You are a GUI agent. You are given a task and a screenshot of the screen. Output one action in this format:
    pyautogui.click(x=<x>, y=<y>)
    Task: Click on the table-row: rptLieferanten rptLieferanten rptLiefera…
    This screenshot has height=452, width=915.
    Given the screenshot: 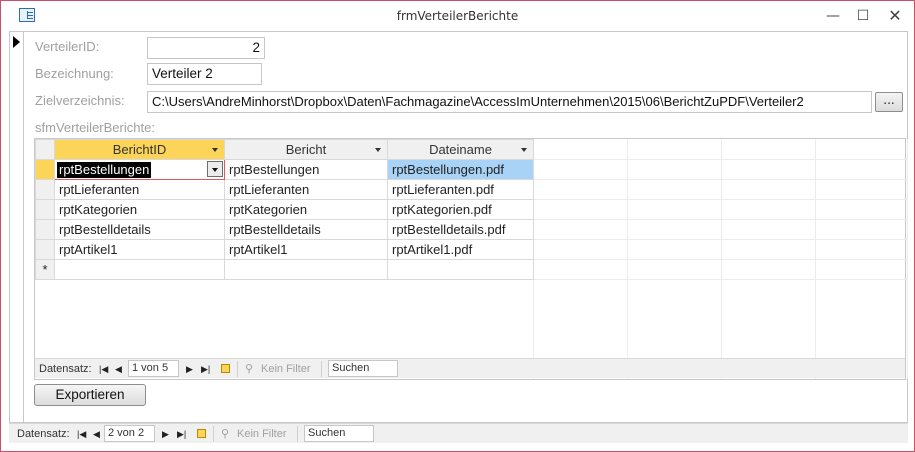 What is the action you would take?
    pyautogui.click(x=284, y=189)
    